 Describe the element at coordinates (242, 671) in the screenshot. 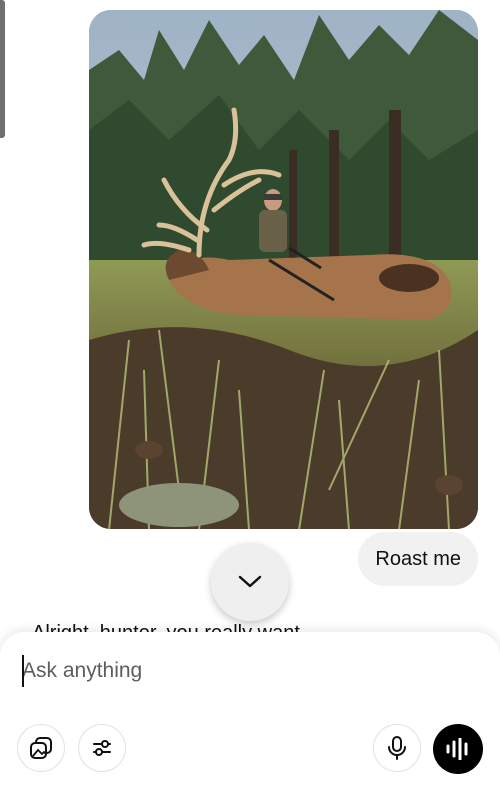

I see `prompt-input` at that location.